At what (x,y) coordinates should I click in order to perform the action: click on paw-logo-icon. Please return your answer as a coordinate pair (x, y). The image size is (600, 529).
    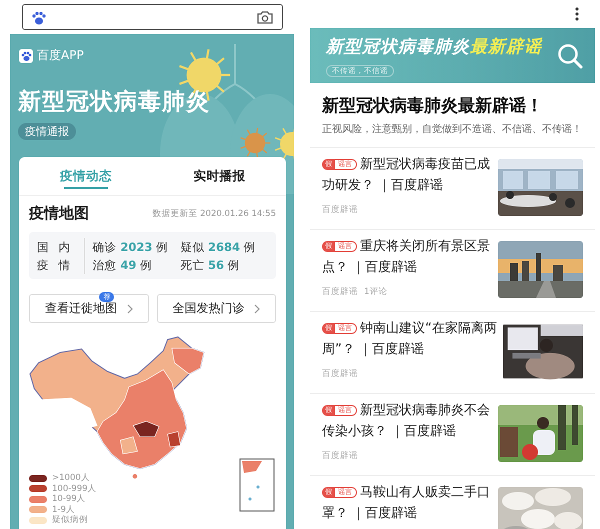
    Looking at the image, I should click on (39, 17).